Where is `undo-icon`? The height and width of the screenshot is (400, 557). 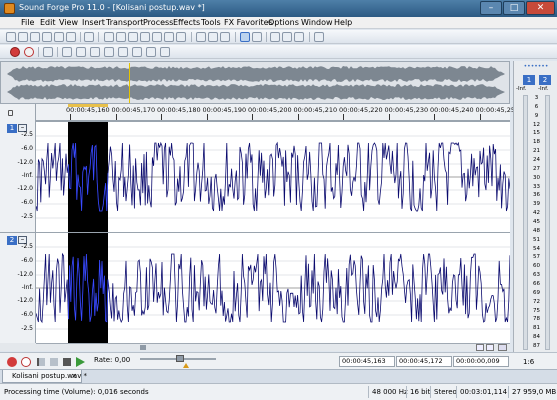 undo-icon is located at coordinates (201, 37).